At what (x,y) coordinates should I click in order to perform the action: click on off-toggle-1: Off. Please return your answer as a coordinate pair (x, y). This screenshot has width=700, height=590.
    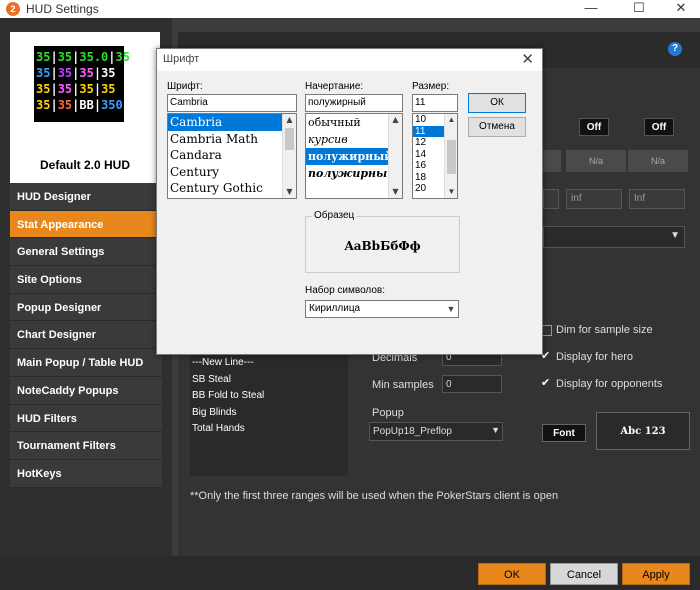
    Looking at the image, I should click on (594, 127).